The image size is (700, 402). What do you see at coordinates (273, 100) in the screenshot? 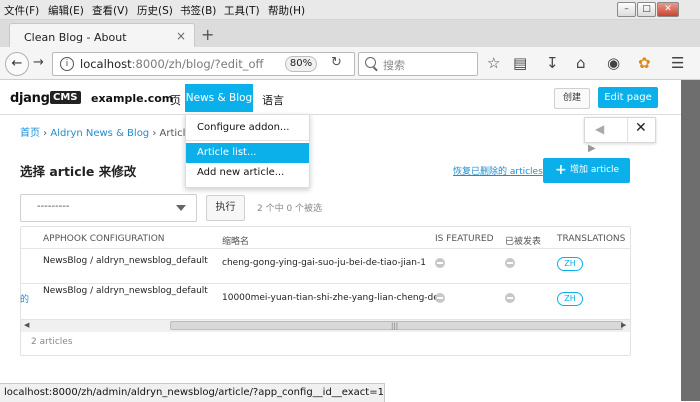
I see `language-menu: 语言` at bounding box center [273, 100].